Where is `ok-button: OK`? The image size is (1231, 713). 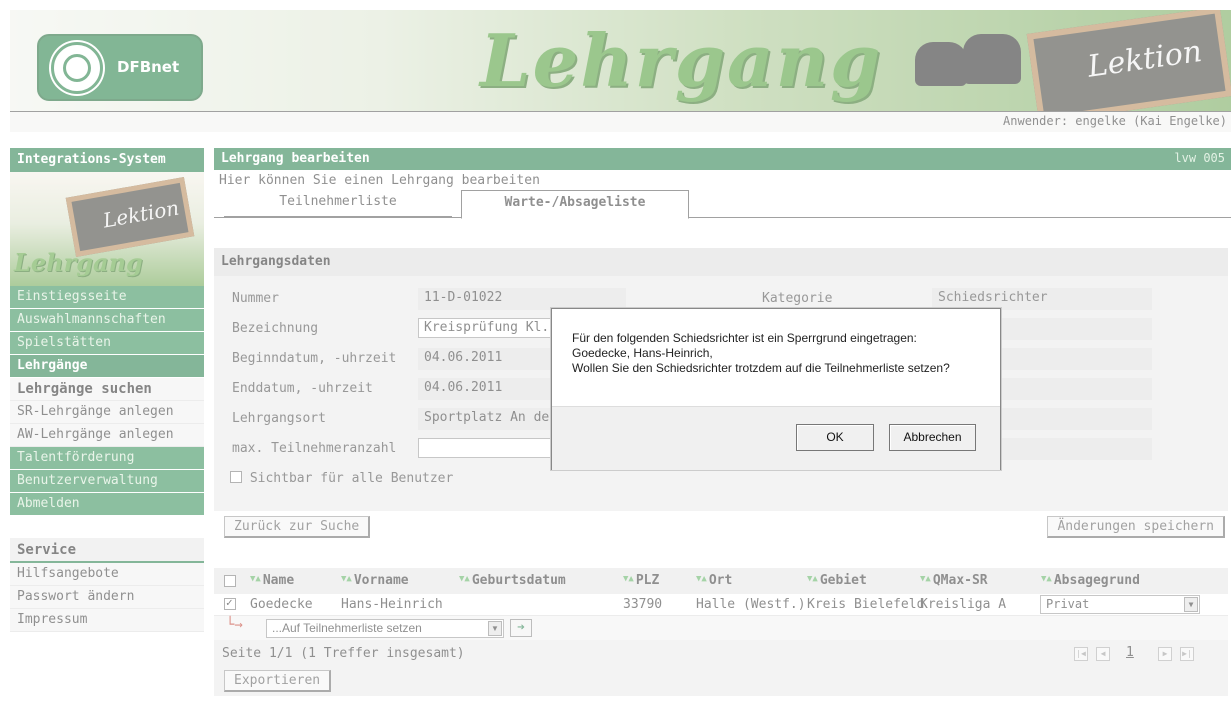
ok-button: OK is located at coordinates (835, 437).